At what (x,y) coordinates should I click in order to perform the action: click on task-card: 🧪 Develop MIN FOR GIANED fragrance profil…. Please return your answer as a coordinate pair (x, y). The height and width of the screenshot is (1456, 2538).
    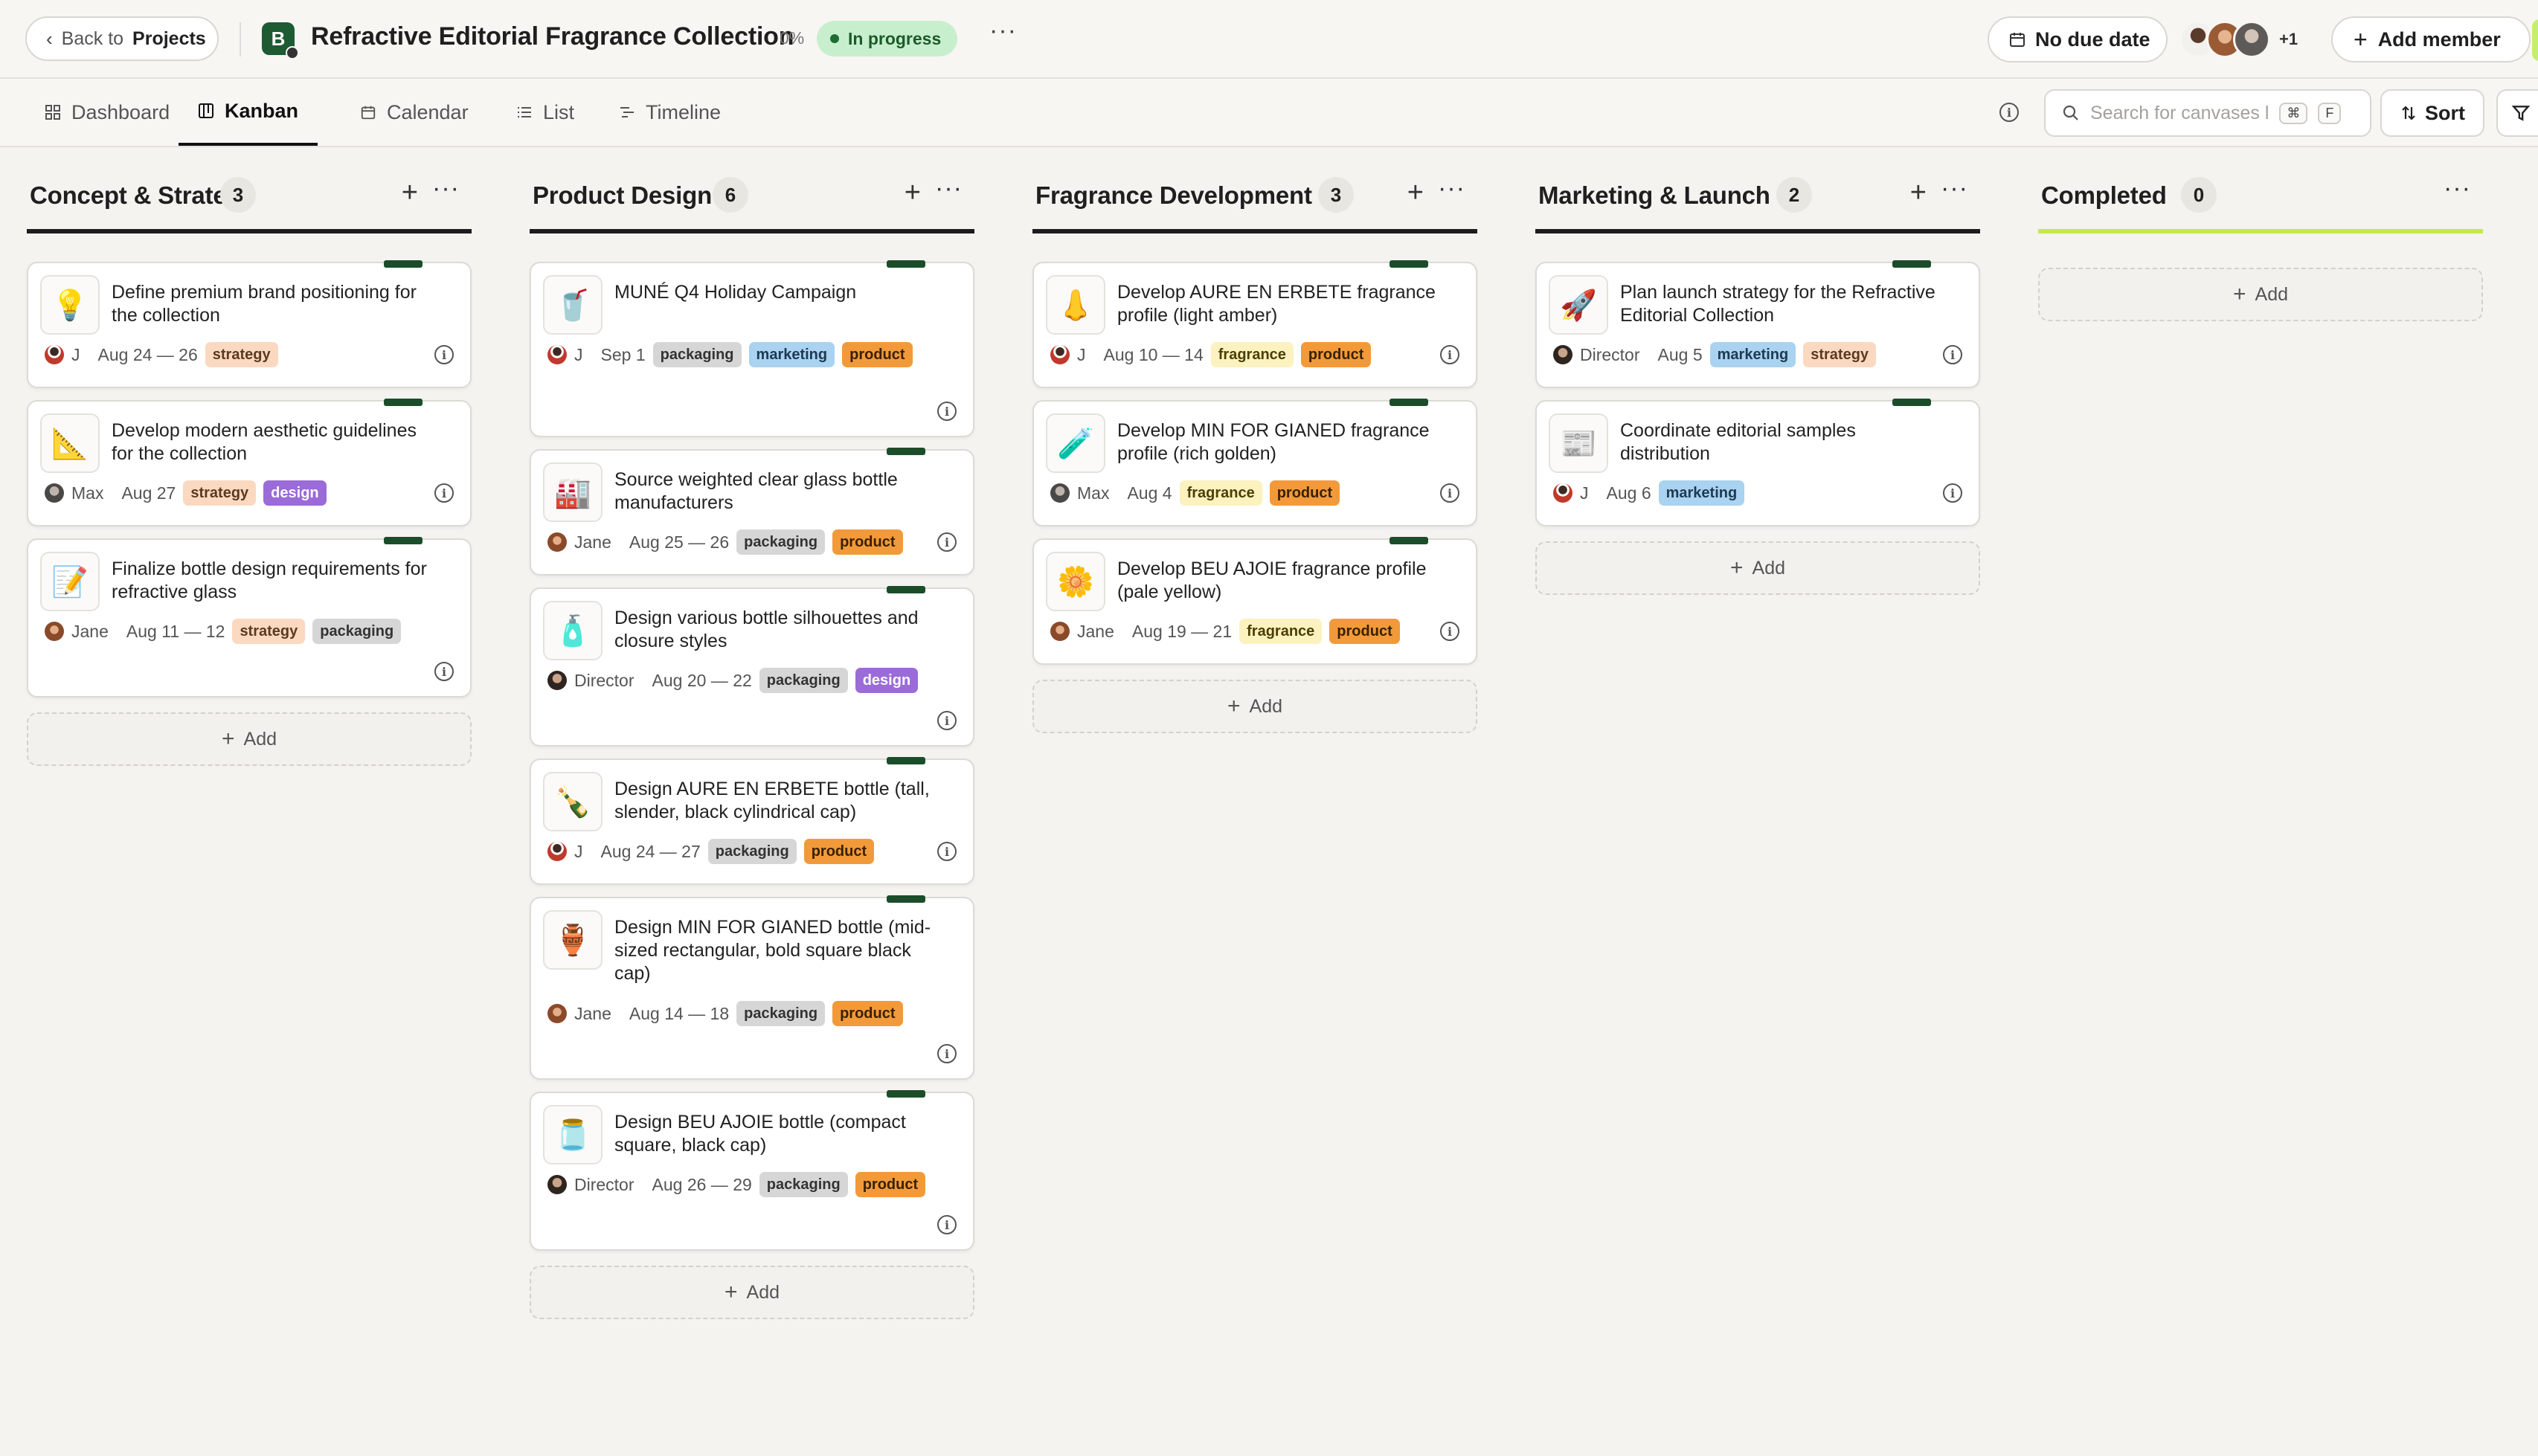
    Looking at the image, I should click on (1254, 462).